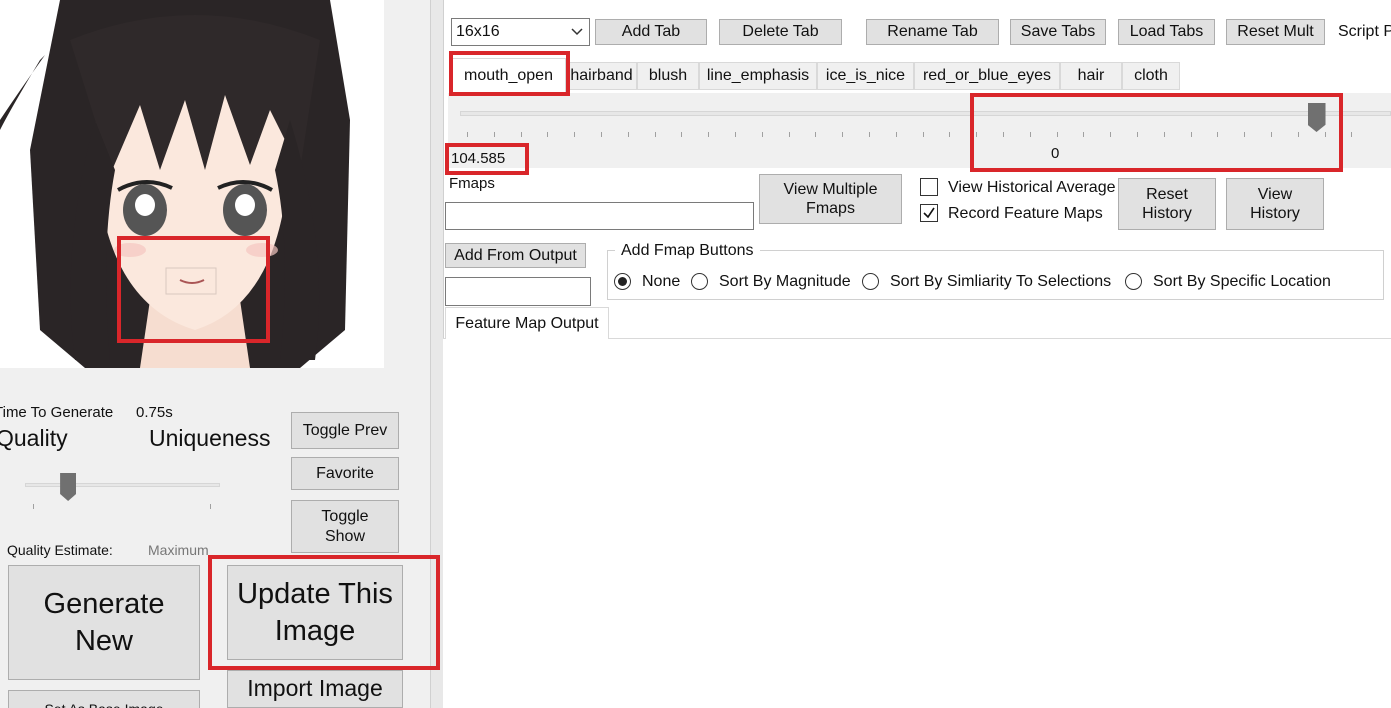 This screenshot has width=1391, height=708. What do you see at coordinates (472, 183) in the screenshot?
I see `fmaps-label: Fmaps` at bounding box center [472, 183].